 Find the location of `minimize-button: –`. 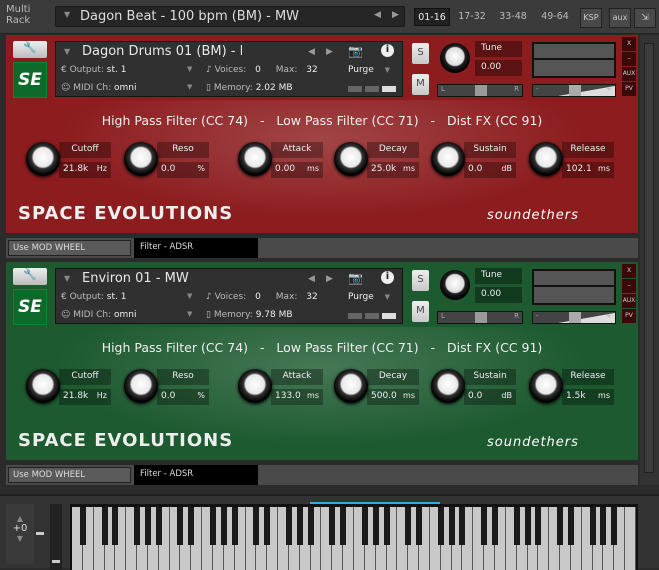

minimize-button: – is located at coordinates (629, 286).